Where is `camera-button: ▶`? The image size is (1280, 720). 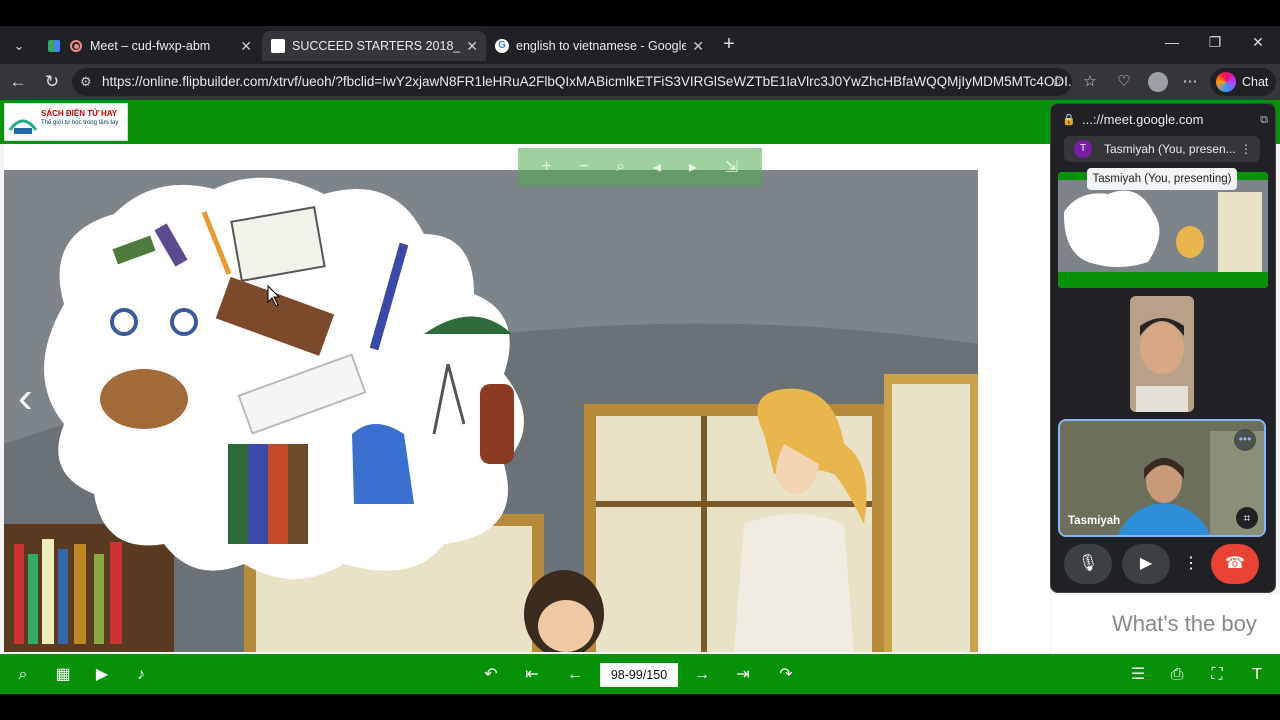
camera-button: ▶ is located at coordinates (1146, 564).